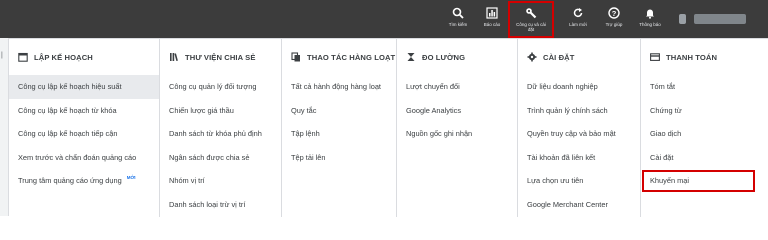 The image size is (768, 240). What do you see at coordinates (579, 111) in the screenshot?
I see `menu-item-policy-manager: Trình quản lý chính sách` at bounding box center [579, 111].